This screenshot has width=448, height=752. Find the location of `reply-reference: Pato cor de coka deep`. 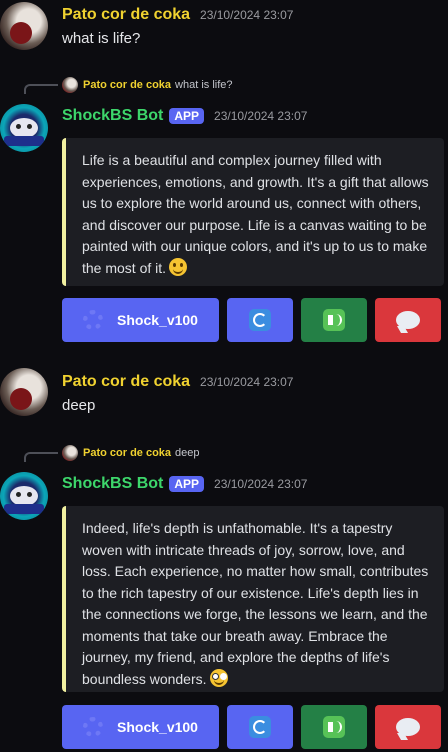

reply-reference: Pato cor de coka deep is located at coordinates (112, 453).